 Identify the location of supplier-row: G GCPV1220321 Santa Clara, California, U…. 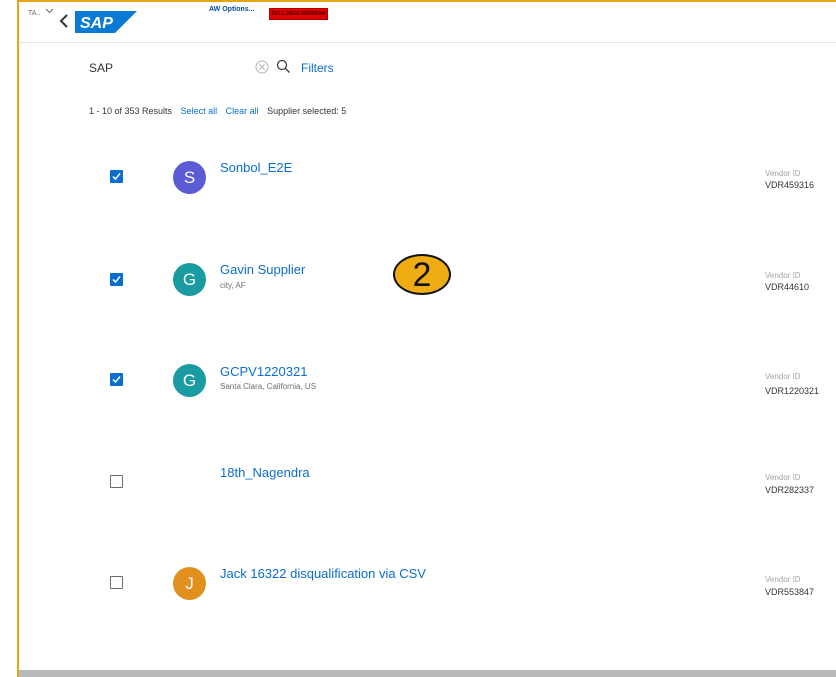
(418, 390).